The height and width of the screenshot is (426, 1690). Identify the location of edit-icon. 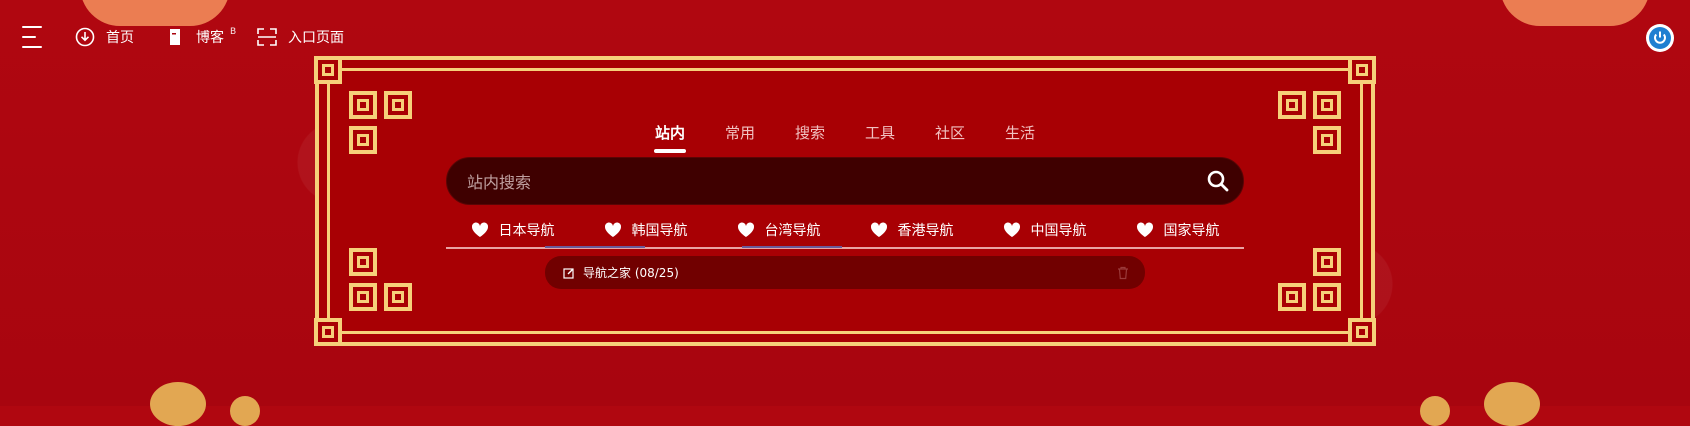
(568, 273).